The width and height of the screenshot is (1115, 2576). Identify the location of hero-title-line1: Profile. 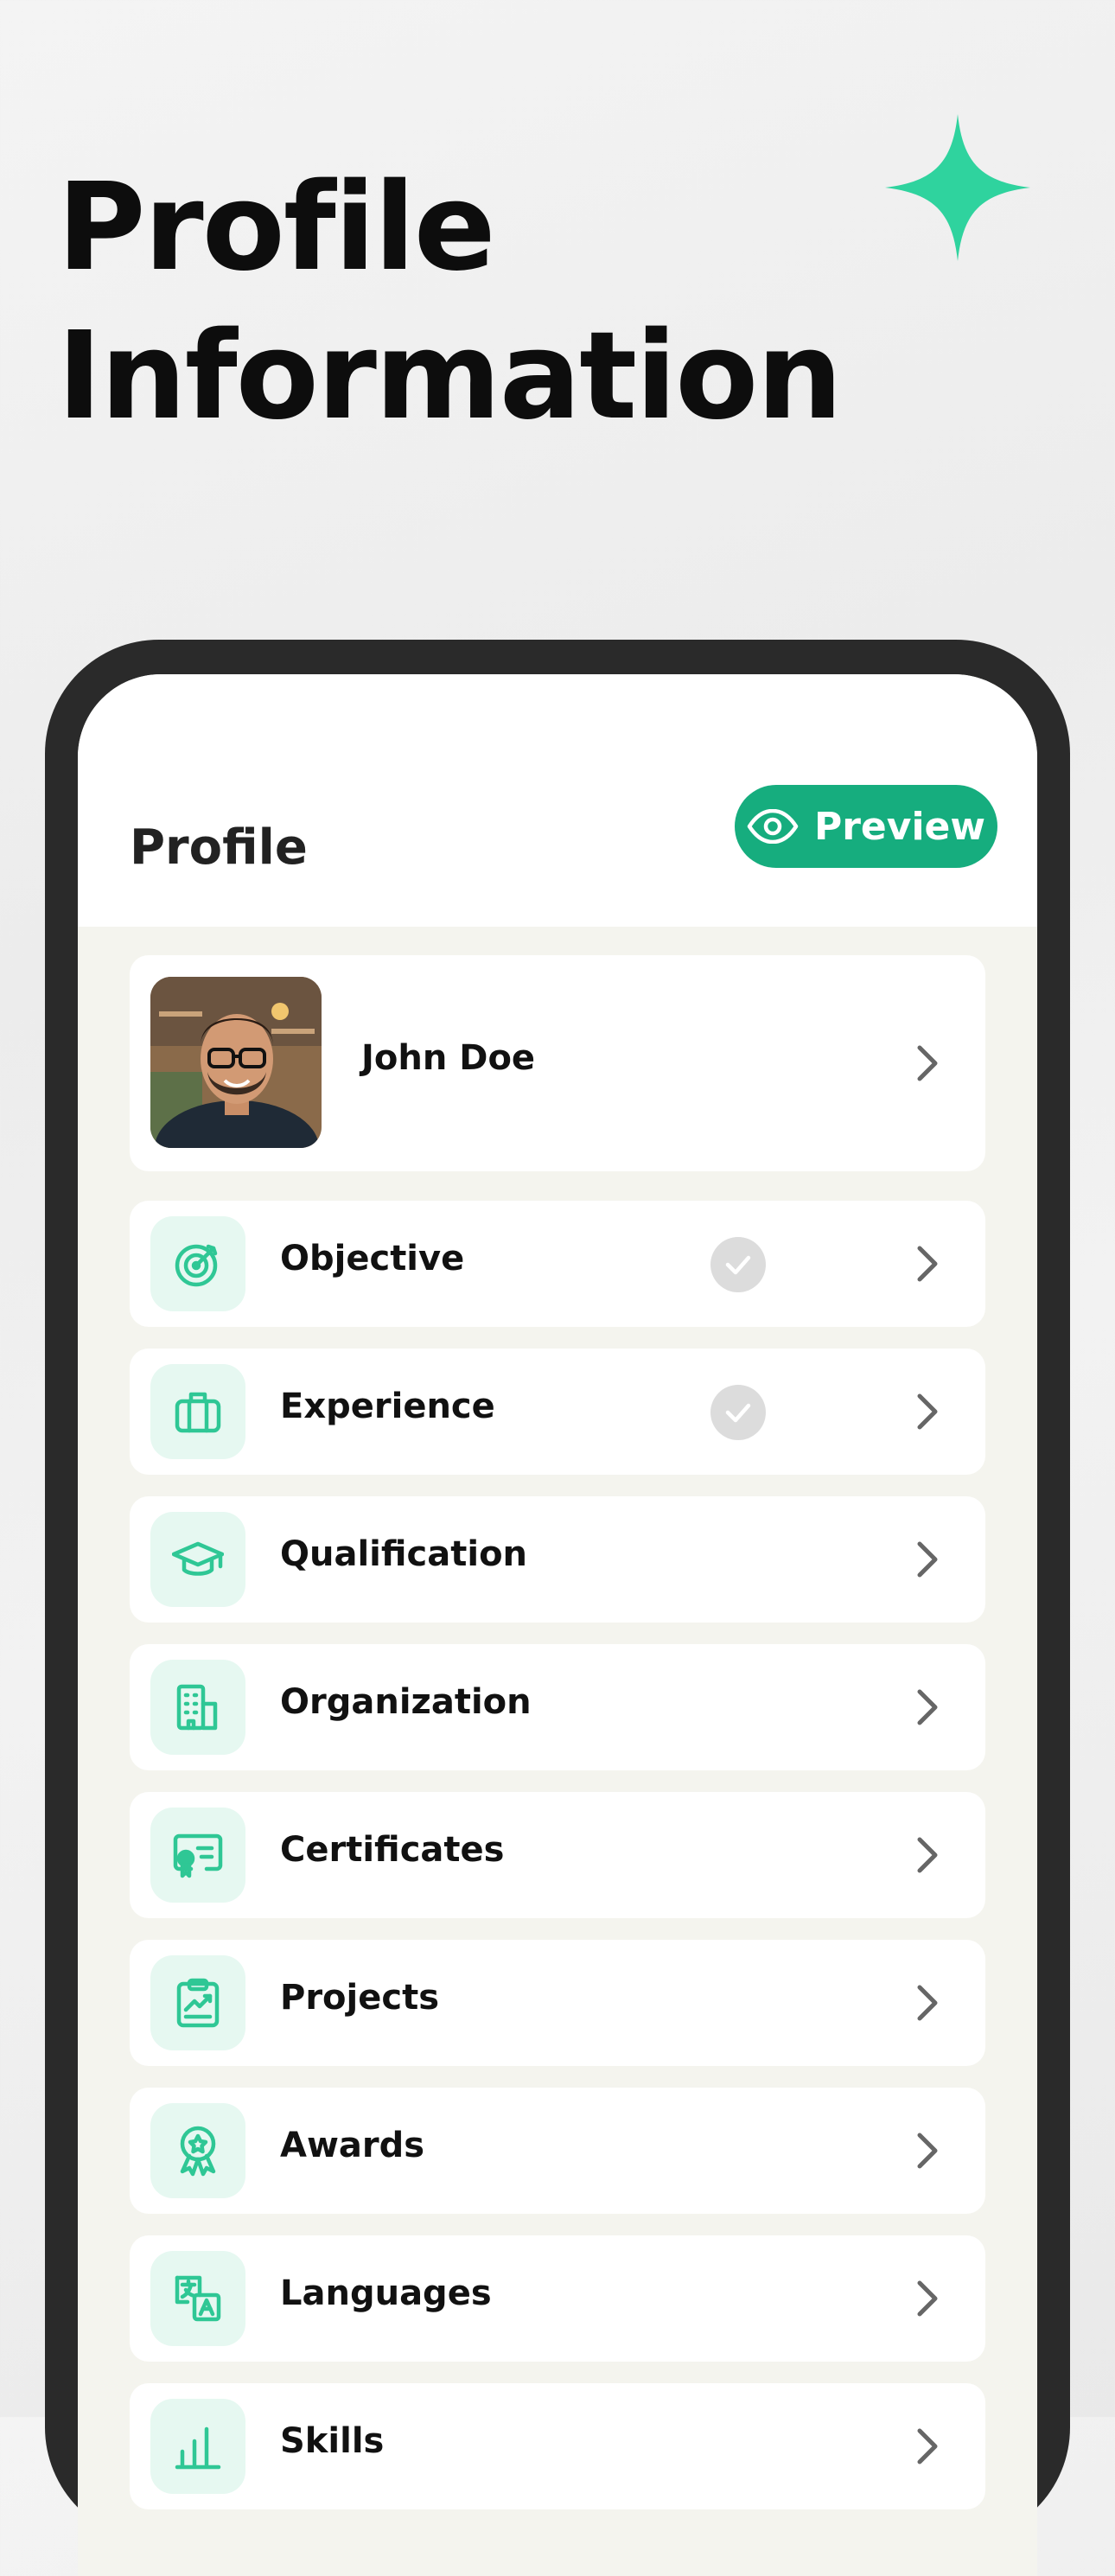
(276, 227).